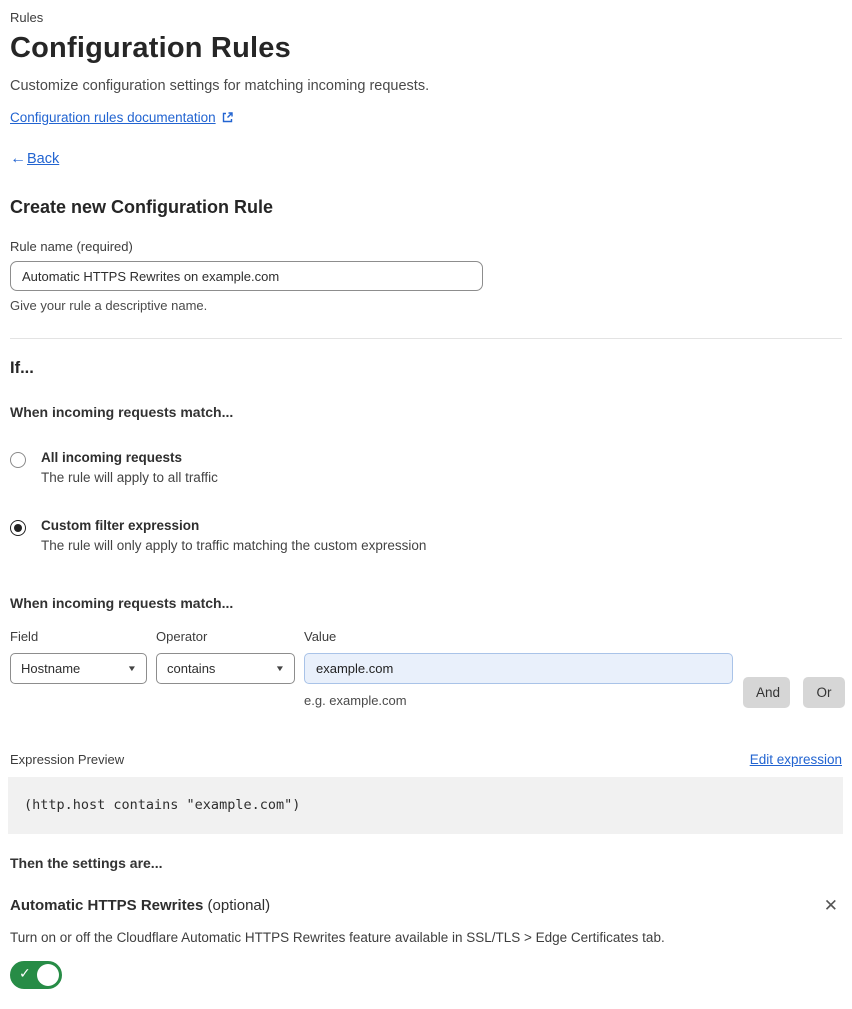  Describe the element at coordinates (246, 276) in the screenshot. I see `rule-name-input` at that location.